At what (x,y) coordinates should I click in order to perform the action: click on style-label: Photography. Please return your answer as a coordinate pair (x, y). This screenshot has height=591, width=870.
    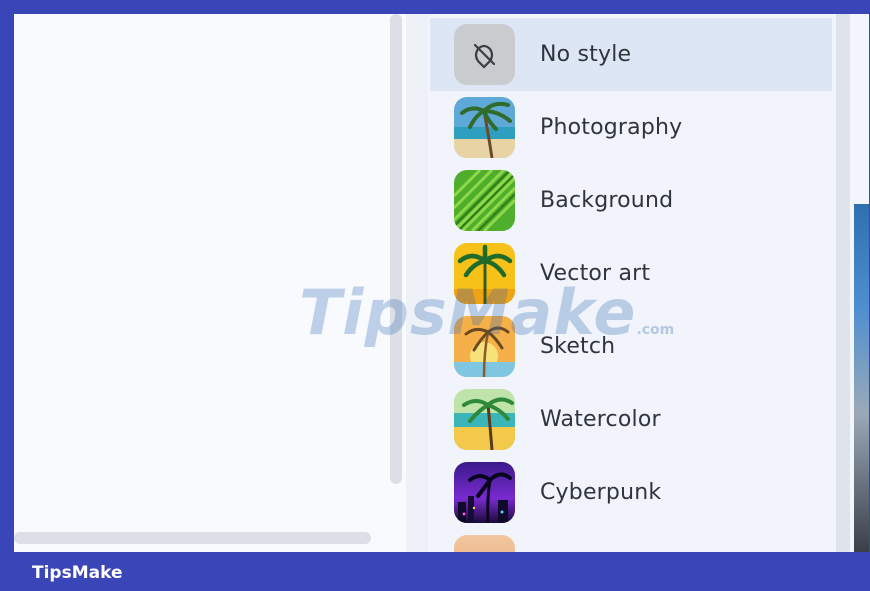
    Looking at the image, I should click on (611, 127).